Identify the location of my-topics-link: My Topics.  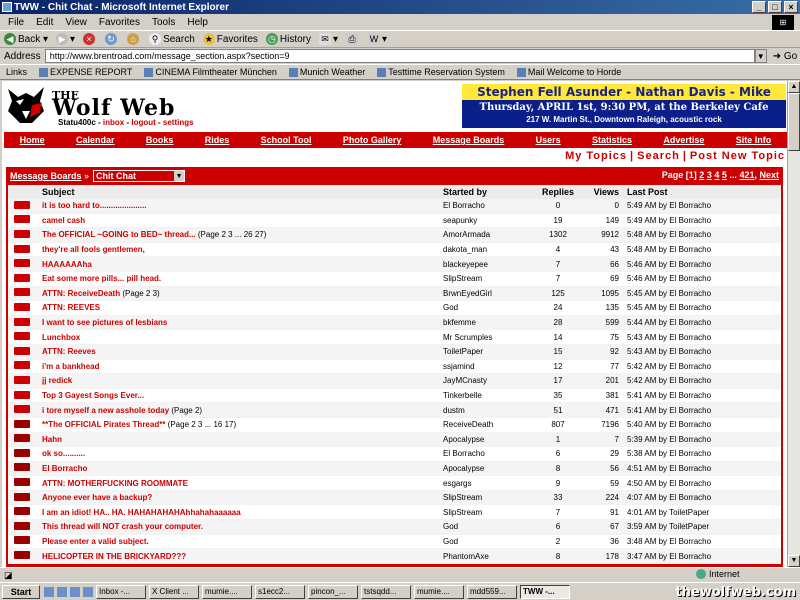
(596, 156).